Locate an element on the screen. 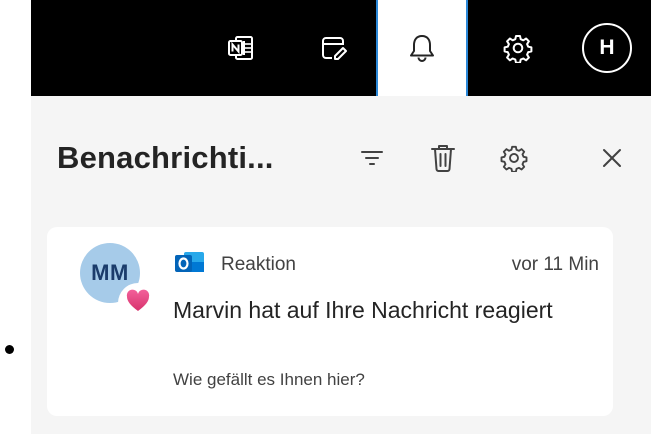 The width and height of the screenshot is (651, 434). sender-initials: MM is located at coordinates (110, 272).